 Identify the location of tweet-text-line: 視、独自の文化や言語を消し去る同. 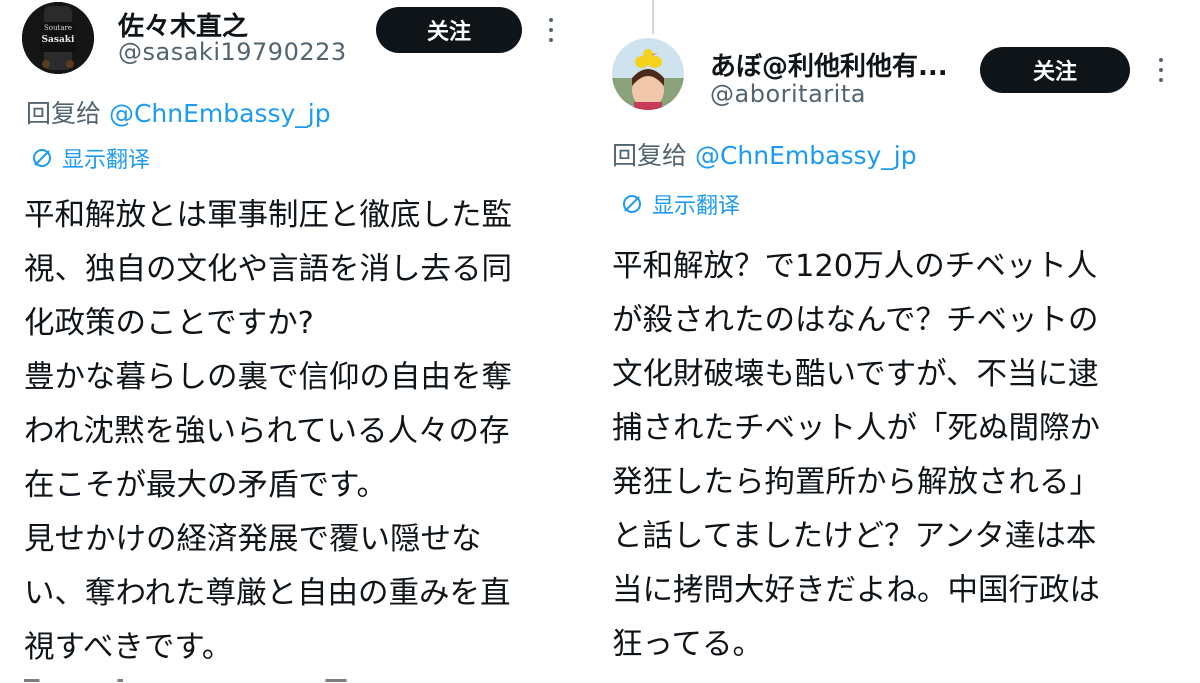
(268, 269).